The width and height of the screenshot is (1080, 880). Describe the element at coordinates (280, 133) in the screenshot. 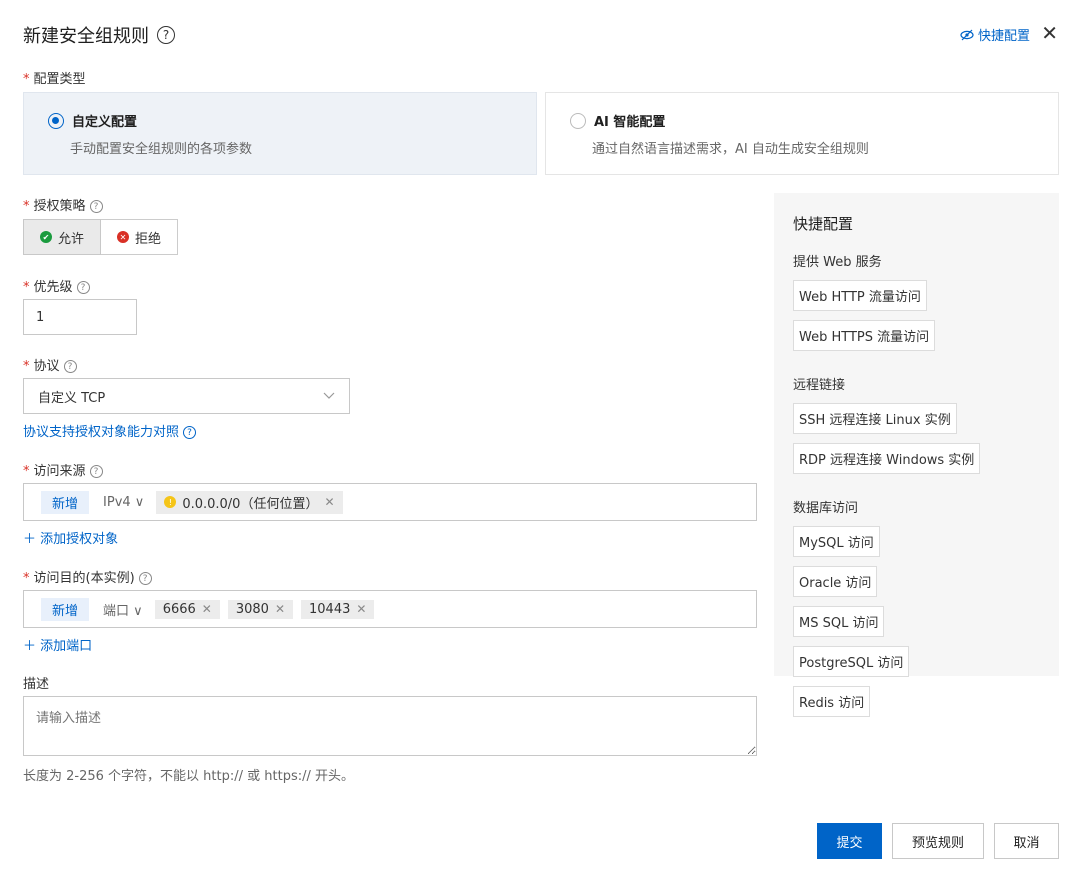

I see `config-option-custom: 自定义配置 手动配置安全组规则的各项参数` at that location.